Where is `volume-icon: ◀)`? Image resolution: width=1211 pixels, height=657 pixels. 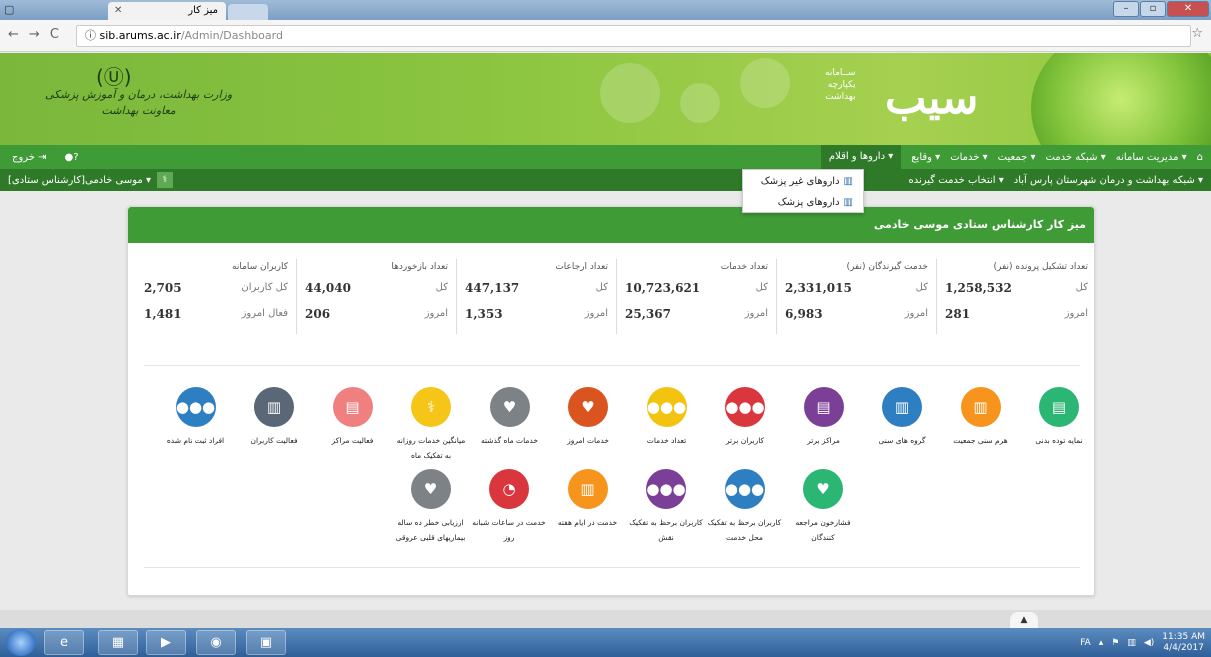
volume-icon: ◀) is located at coordinates (1149, 643).